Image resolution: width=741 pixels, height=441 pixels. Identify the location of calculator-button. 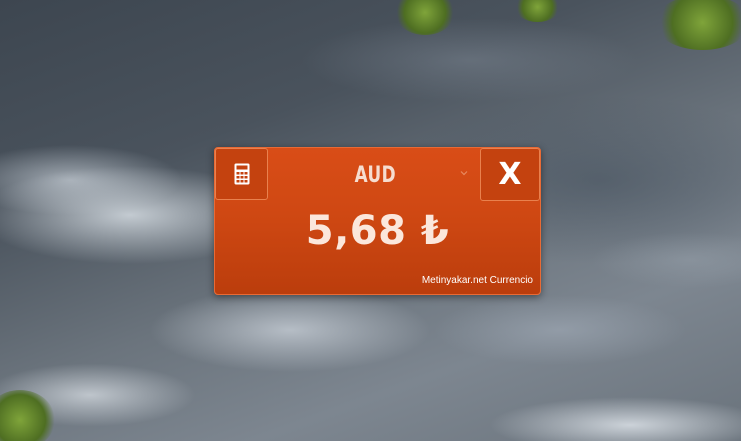
(241, 174).